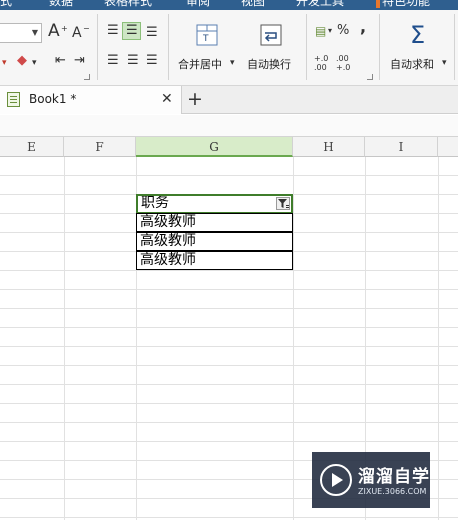  What do you see at coordinates (87, 77) in the screenshot?
I see `font-group-launcher` at bounding box center [87, 77].